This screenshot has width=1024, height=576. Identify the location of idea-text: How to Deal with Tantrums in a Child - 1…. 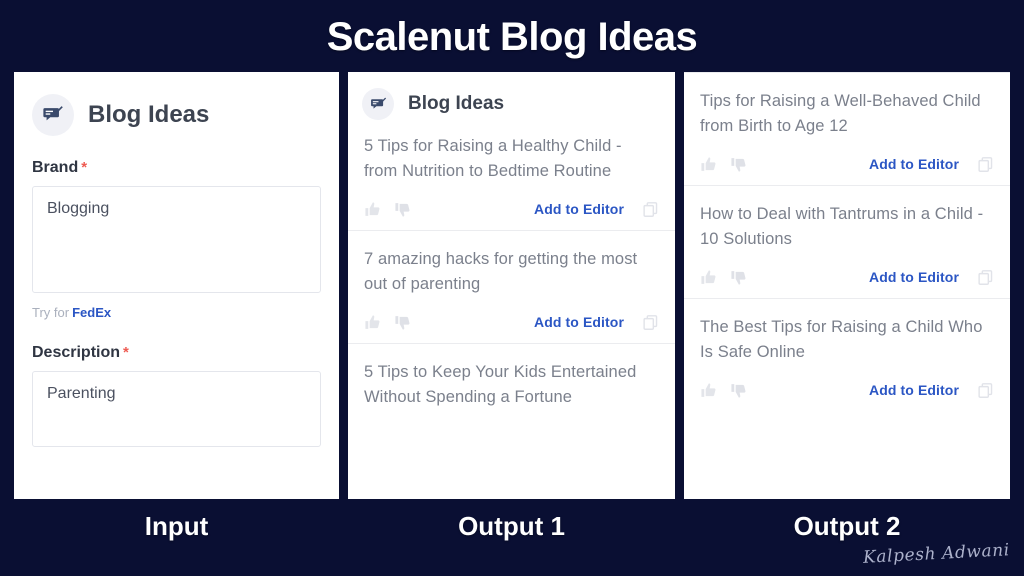
(842, 226).